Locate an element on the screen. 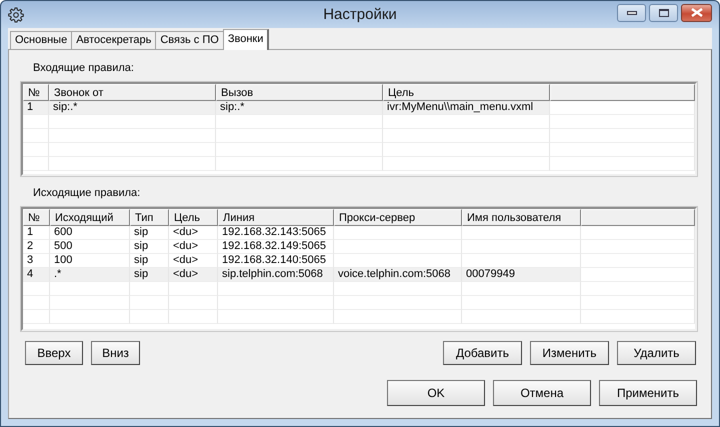  column-header: Прокси-сервер is located at coordinates (398, 217).